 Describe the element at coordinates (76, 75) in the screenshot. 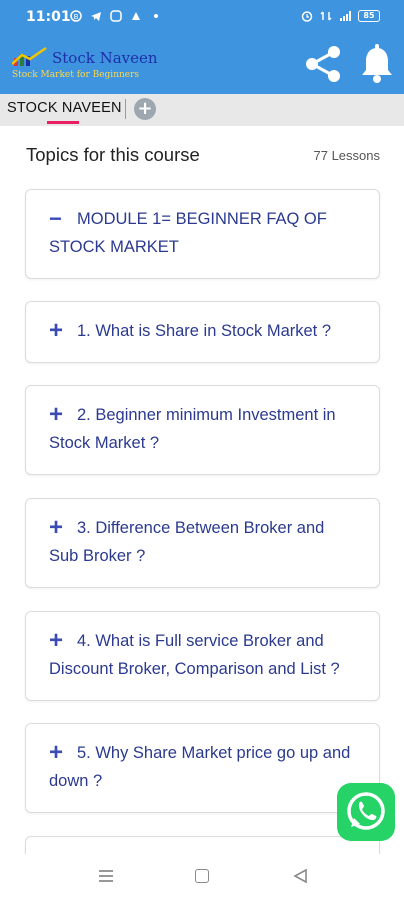

I see `logo-subtitle: Stock Market for Beginners` at that location.